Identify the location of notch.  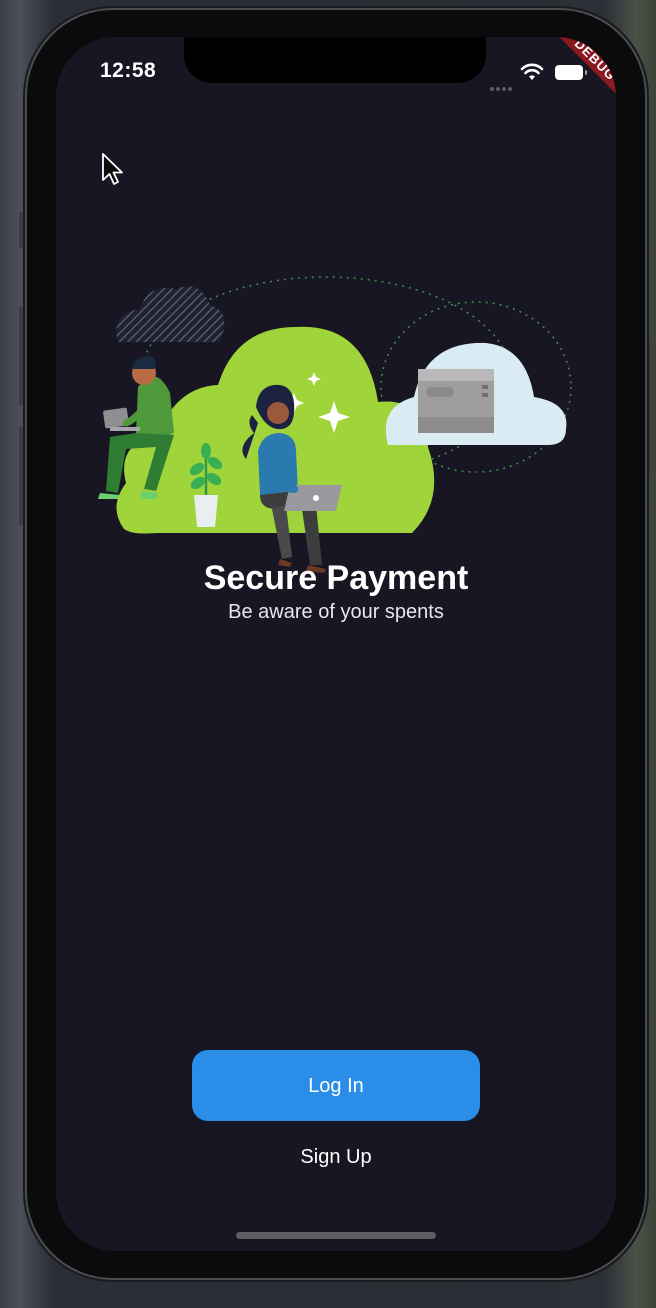
(335, 60).